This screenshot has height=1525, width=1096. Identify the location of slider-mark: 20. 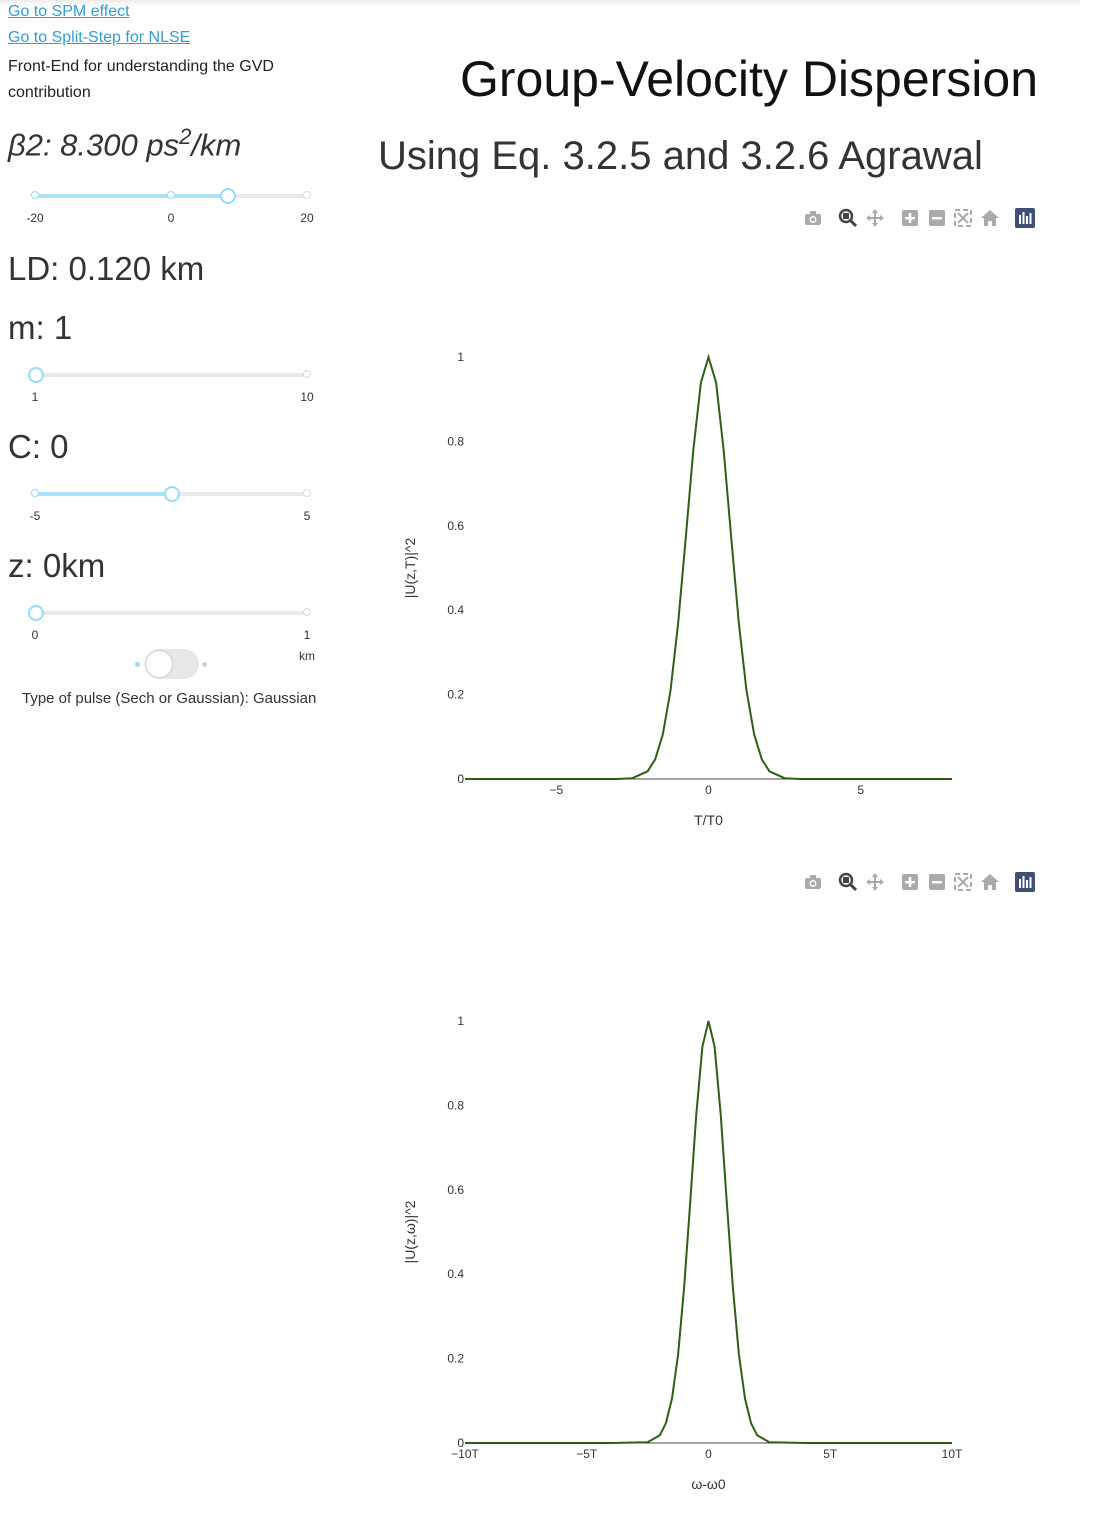
(307, 218).